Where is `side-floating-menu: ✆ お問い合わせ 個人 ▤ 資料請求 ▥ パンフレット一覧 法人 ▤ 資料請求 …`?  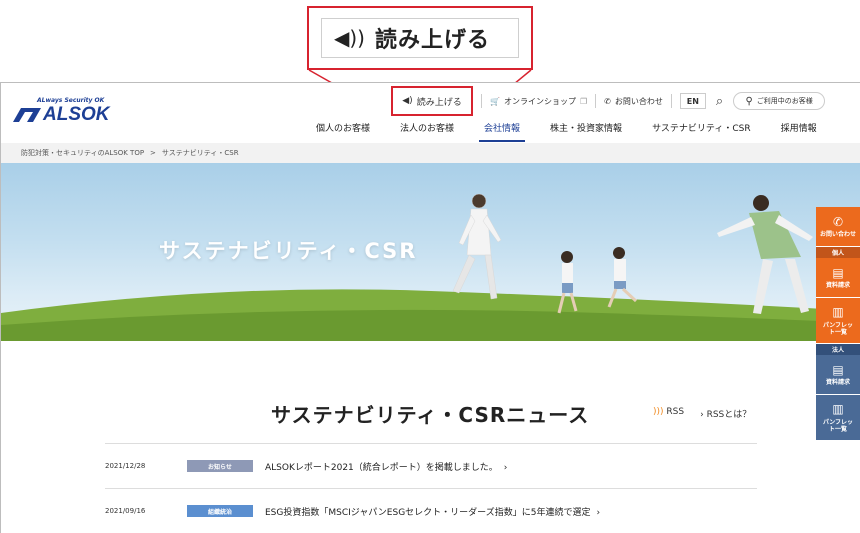
side-floating-menu: ✆ お問い合わせ 個人 ▤ 資料請求 ▥ パンフレット一覧 法人 ▤ 資料請求 … is located at coordinates (838, 324).